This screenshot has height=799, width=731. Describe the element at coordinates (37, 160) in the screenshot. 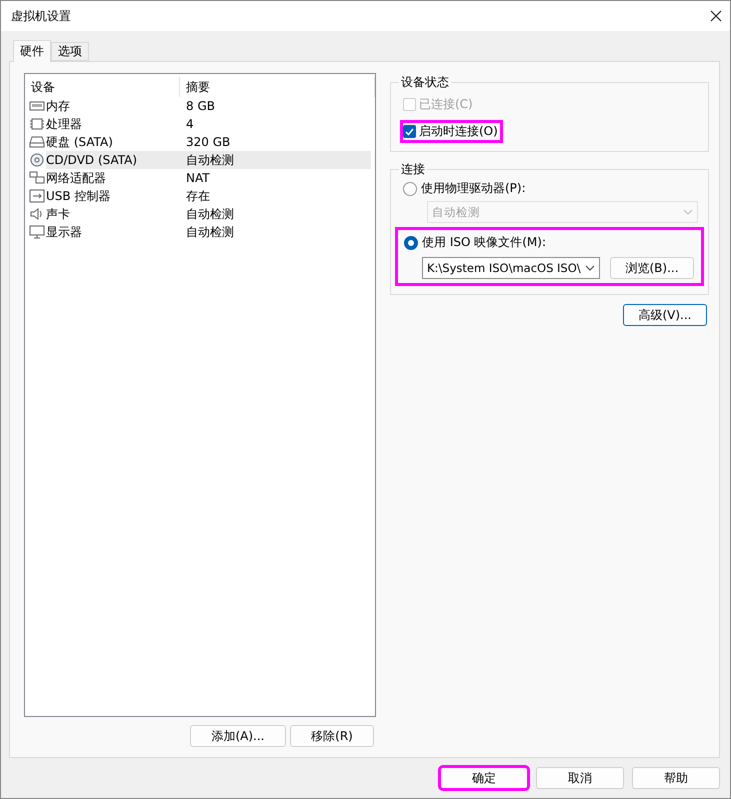

I see `disc-icon` at that location.